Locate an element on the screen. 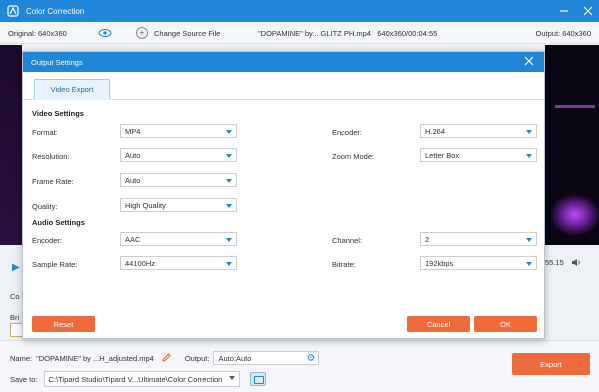 Image resolution: width=599 pixels, height=392 pixels. output-label: Output: is located at coordinates (197, 358).